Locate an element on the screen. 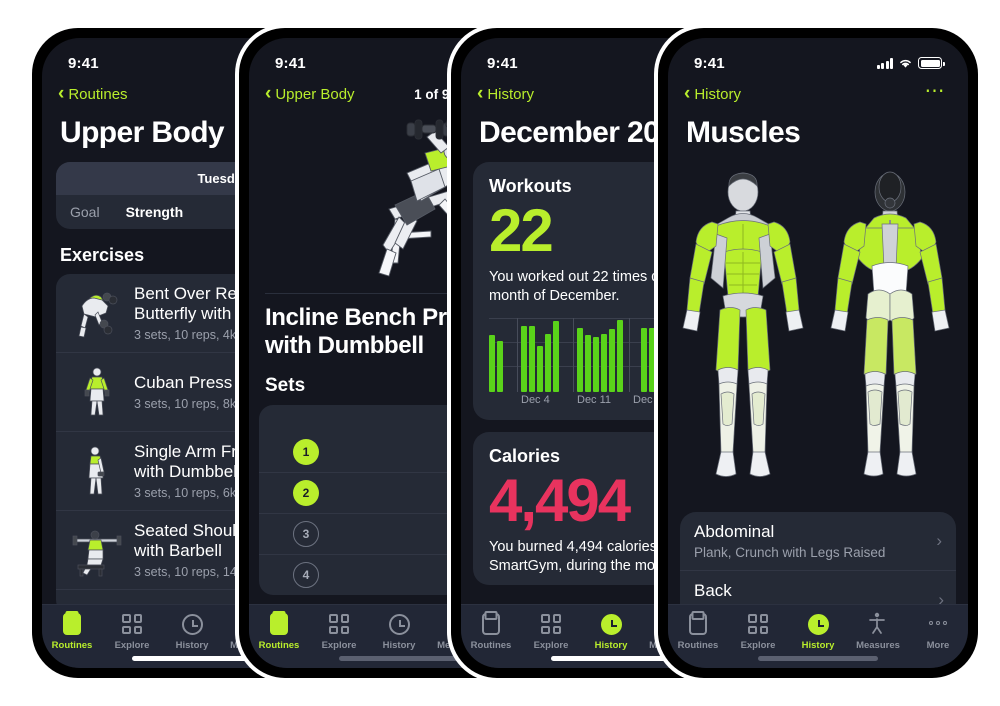  muscle-group-name: Abdominal is located at coordinates (734, 531).